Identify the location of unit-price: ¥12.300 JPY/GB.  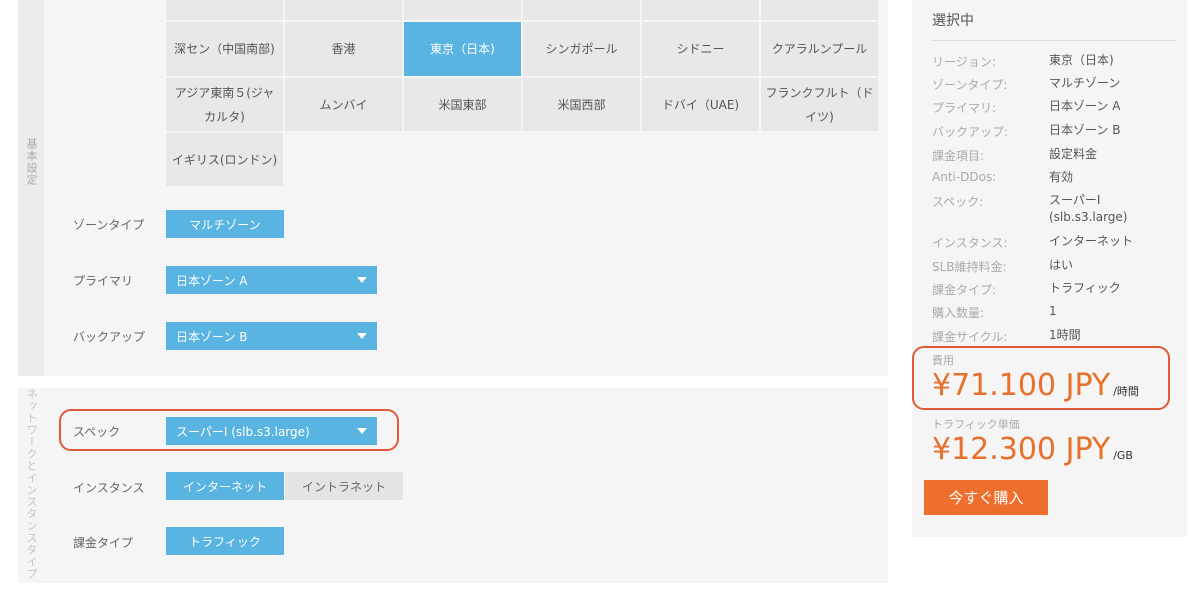
(1032, 449).